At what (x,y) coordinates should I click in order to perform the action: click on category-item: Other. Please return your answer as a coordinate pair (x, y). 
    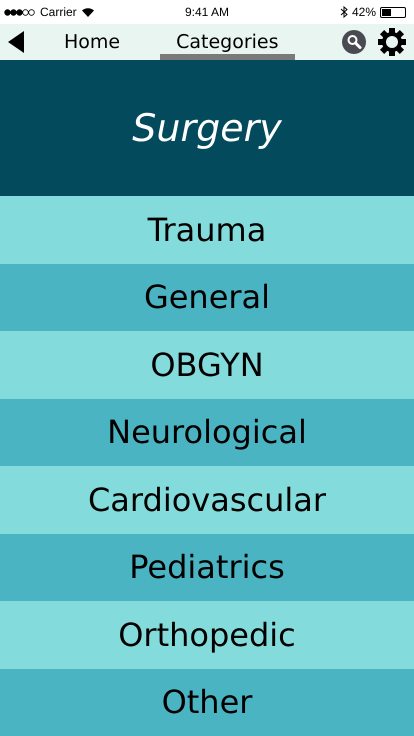
    Looking at the image, I should click on (207, 702).